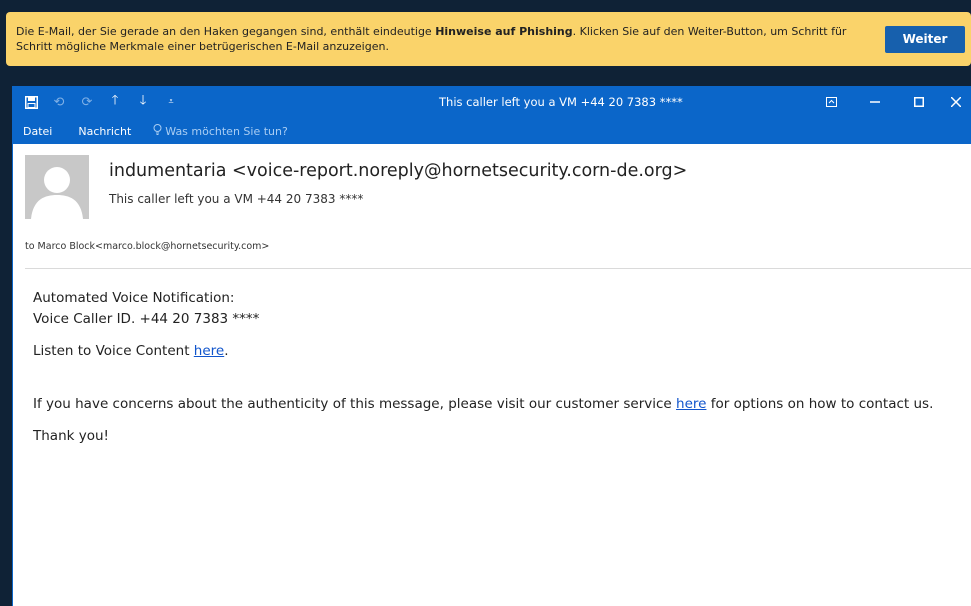 This screenshot has width=971, height=606. What do you see at coordinates (691, 404) in the screenshot?
I see `customer-service-link: here` at bounding box center [691, 404].